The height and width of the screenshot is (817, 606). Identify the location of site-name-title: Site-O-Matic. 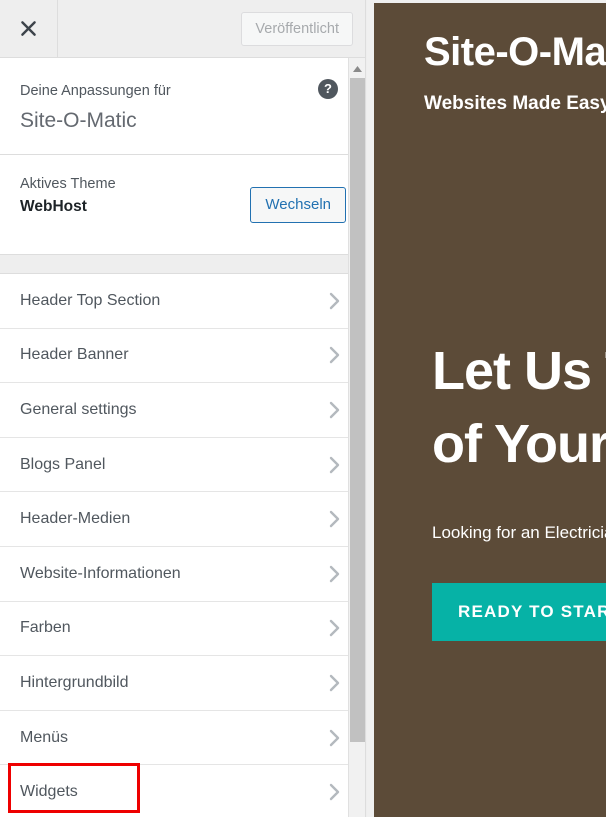
(78, 120).